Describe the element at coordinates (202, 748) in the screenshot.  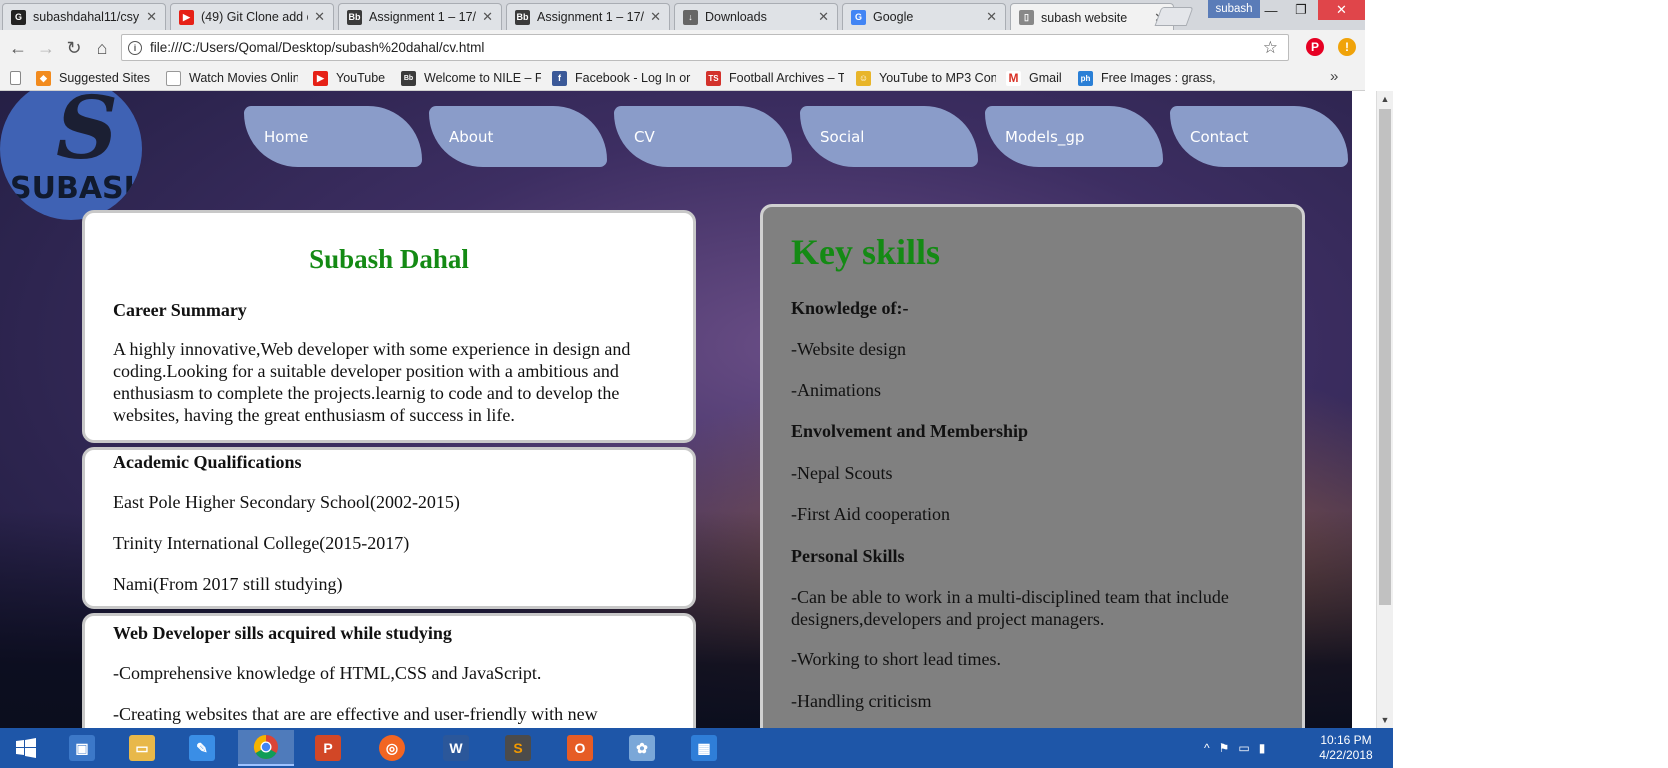
I see `taskbar-notepad: ✎` at that location.